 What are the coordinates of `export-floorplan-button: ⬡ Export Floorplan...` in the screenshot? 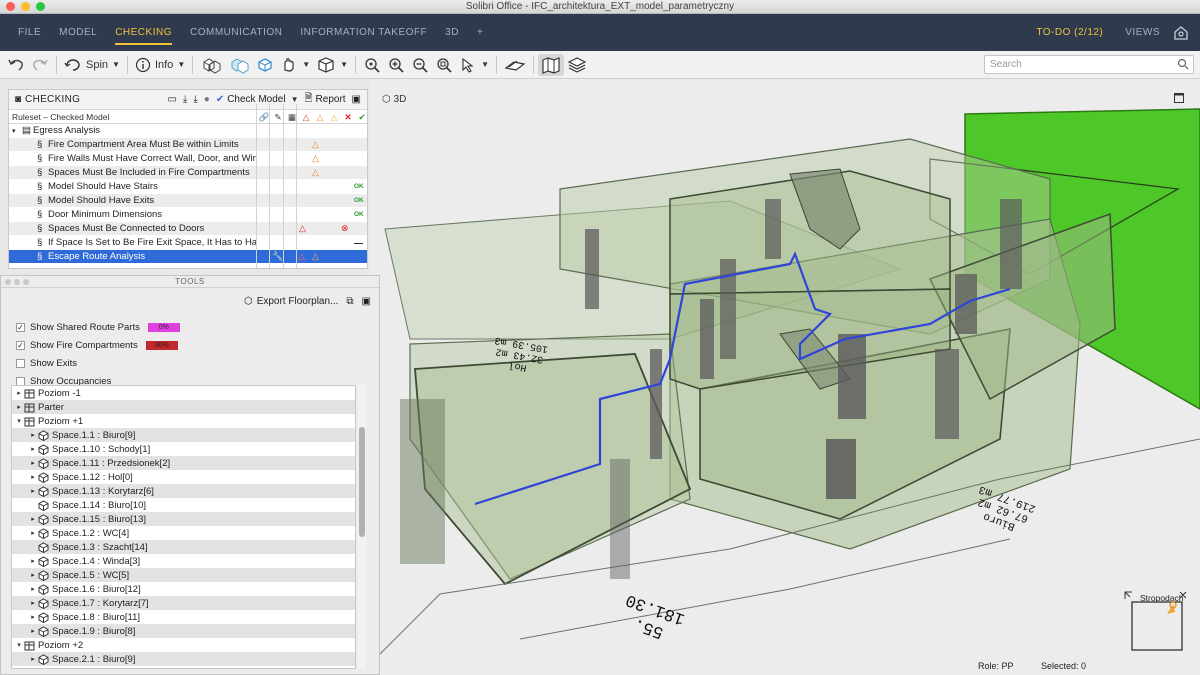 It's located at (291, 301).